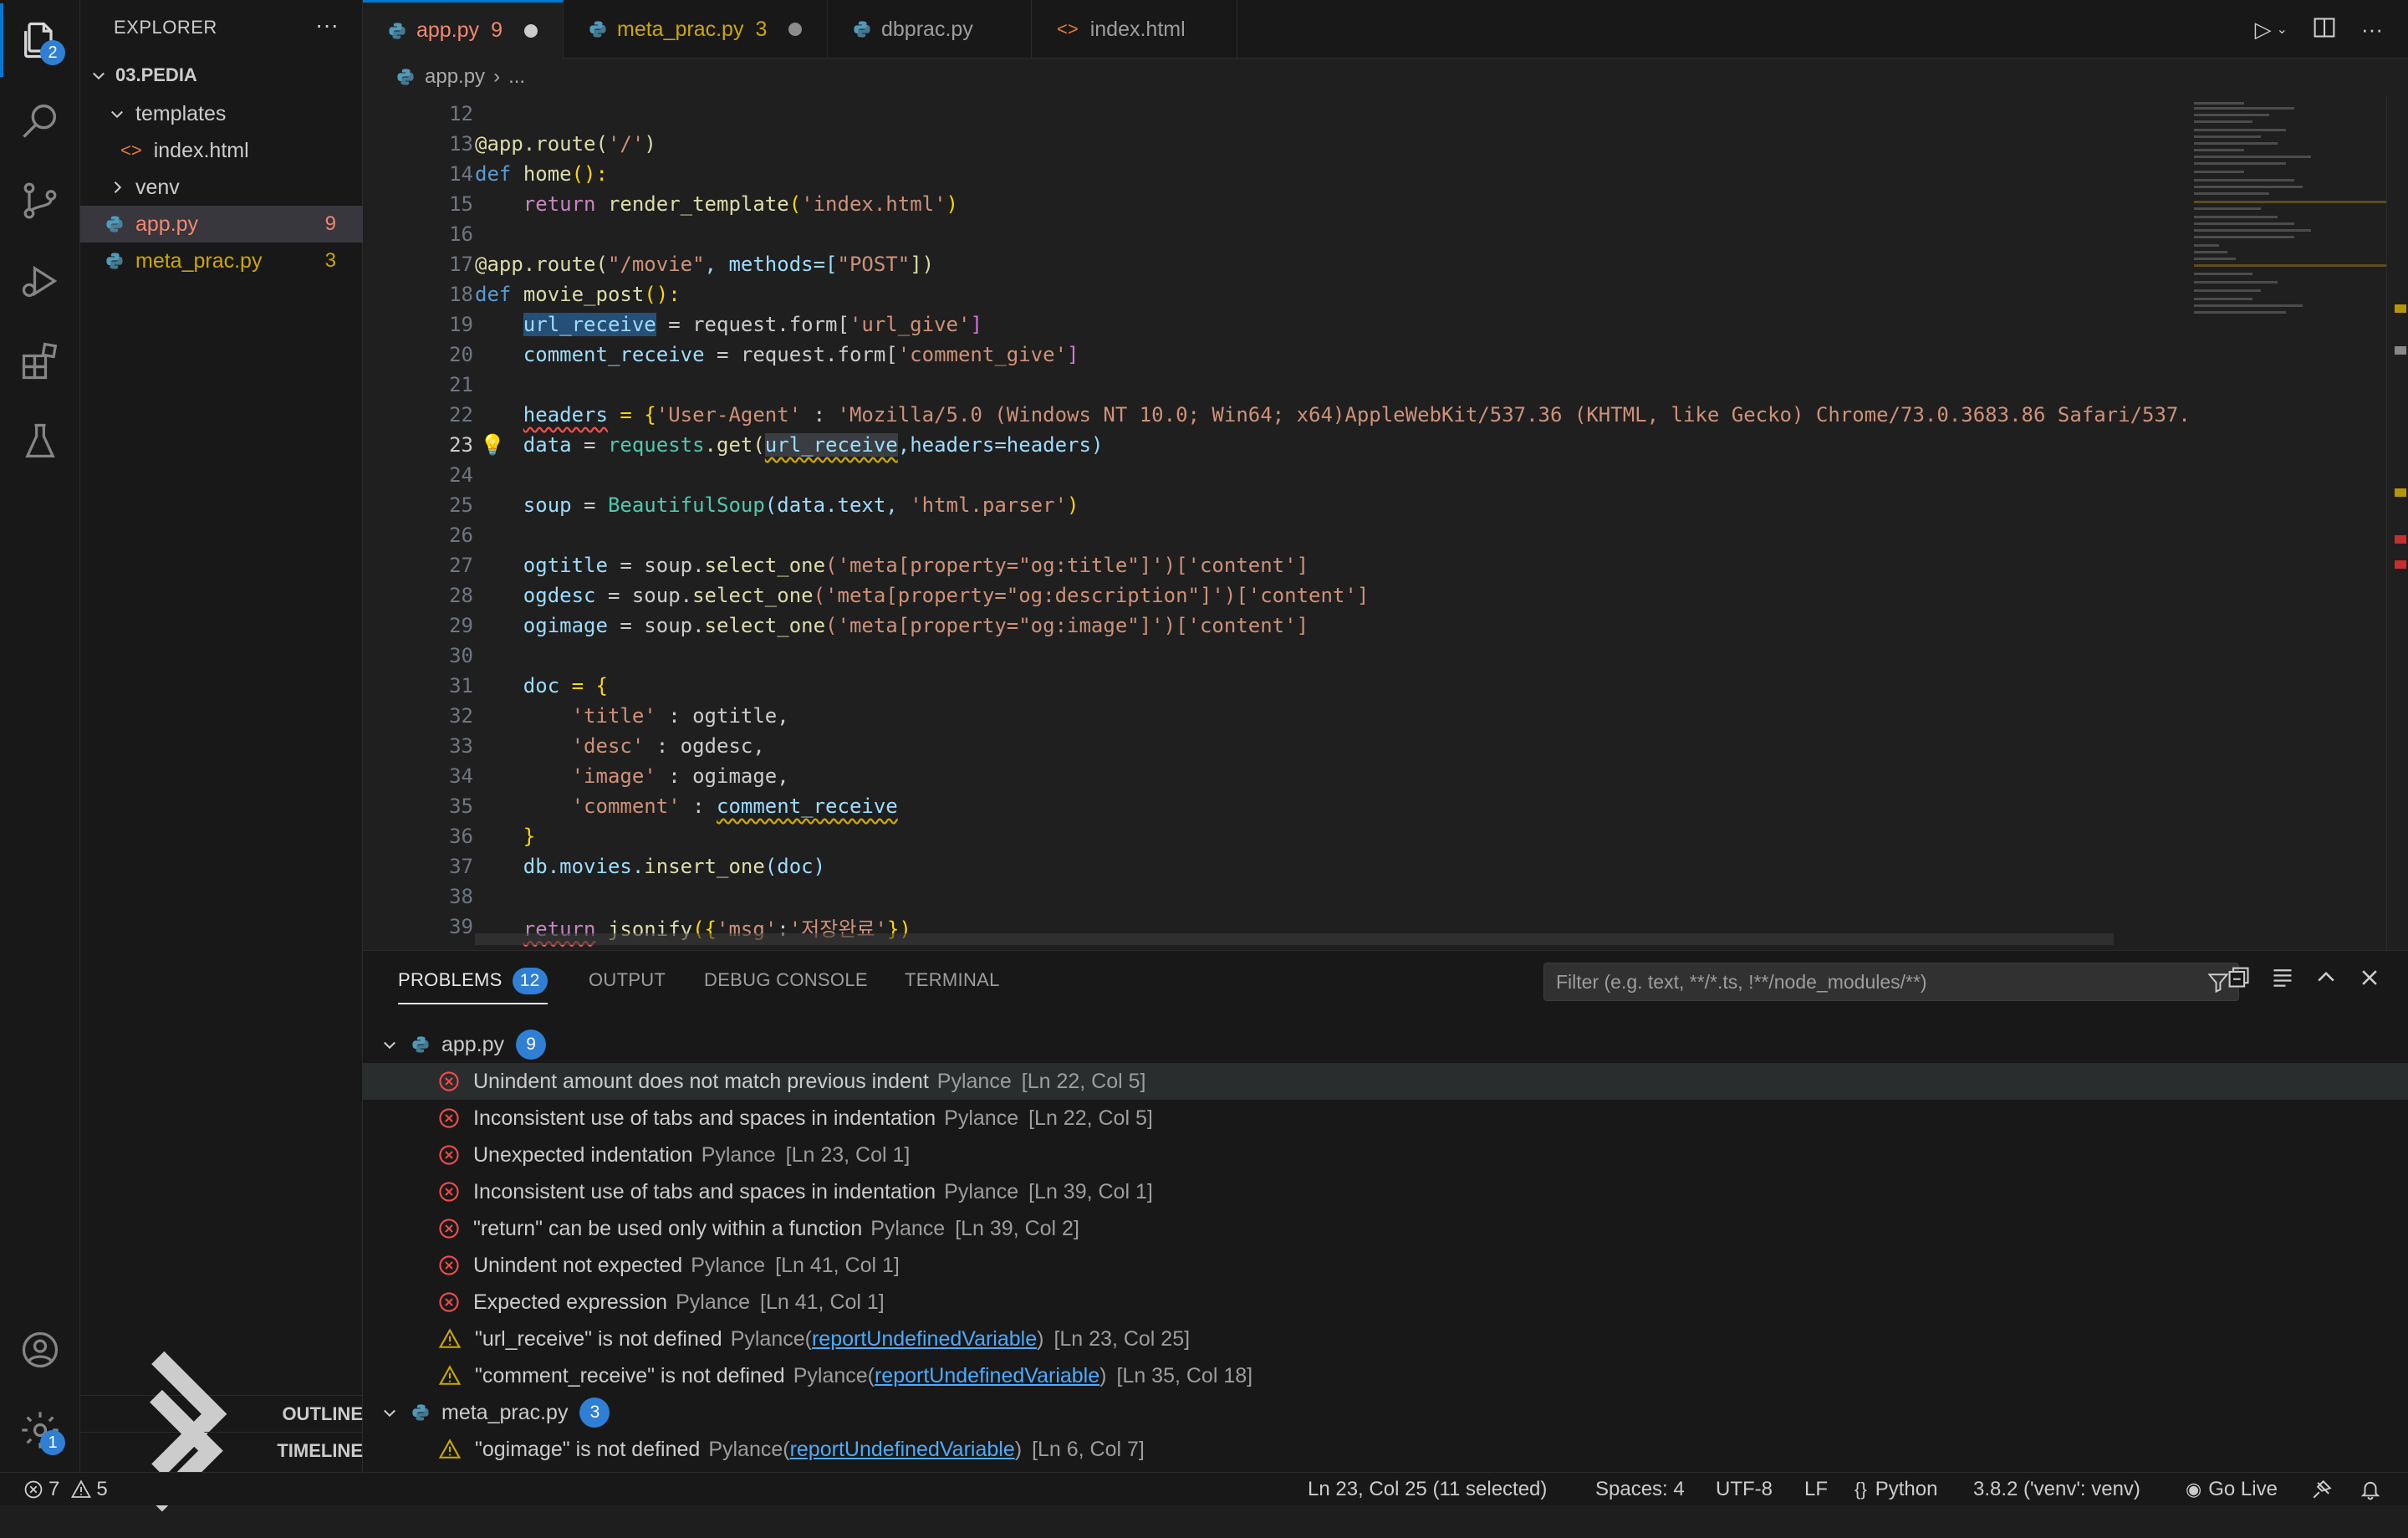  What do you see at coordinates (680, 716) in the screenshot?
I see `code-line: 'title' : ogtitle,` at bounding box center [680, 716].